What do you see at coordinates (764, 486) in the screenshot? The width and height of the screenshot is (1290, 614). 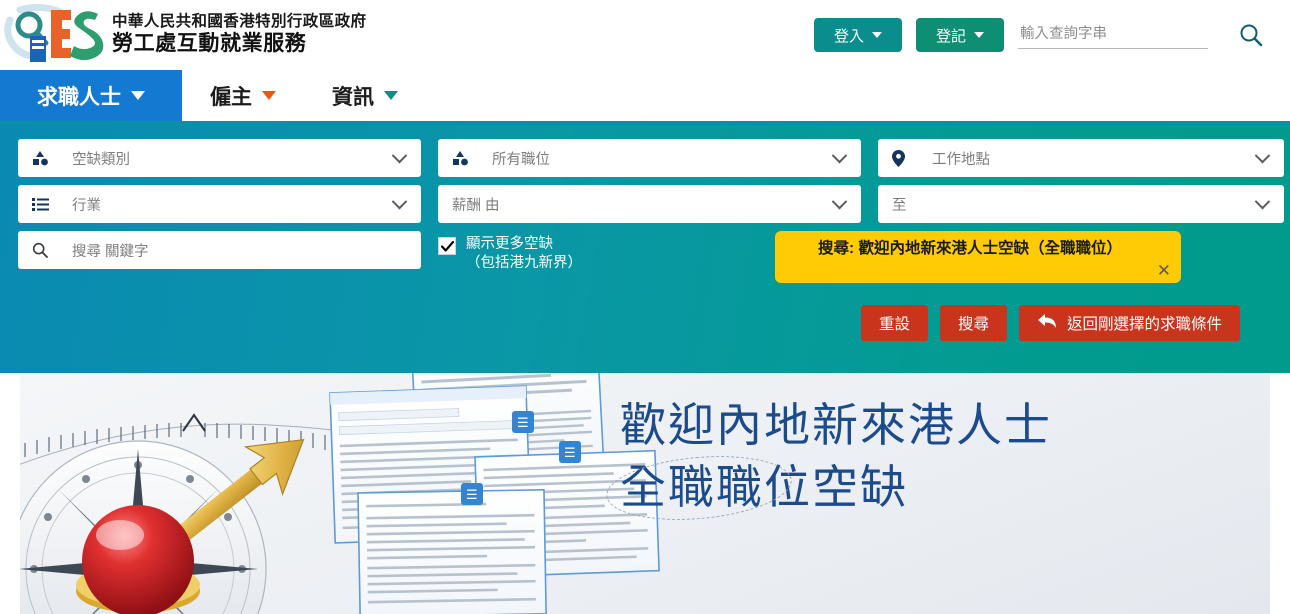 I see `banner-headline-line2: 全職職位空缺` at bounding box center [764, 486].